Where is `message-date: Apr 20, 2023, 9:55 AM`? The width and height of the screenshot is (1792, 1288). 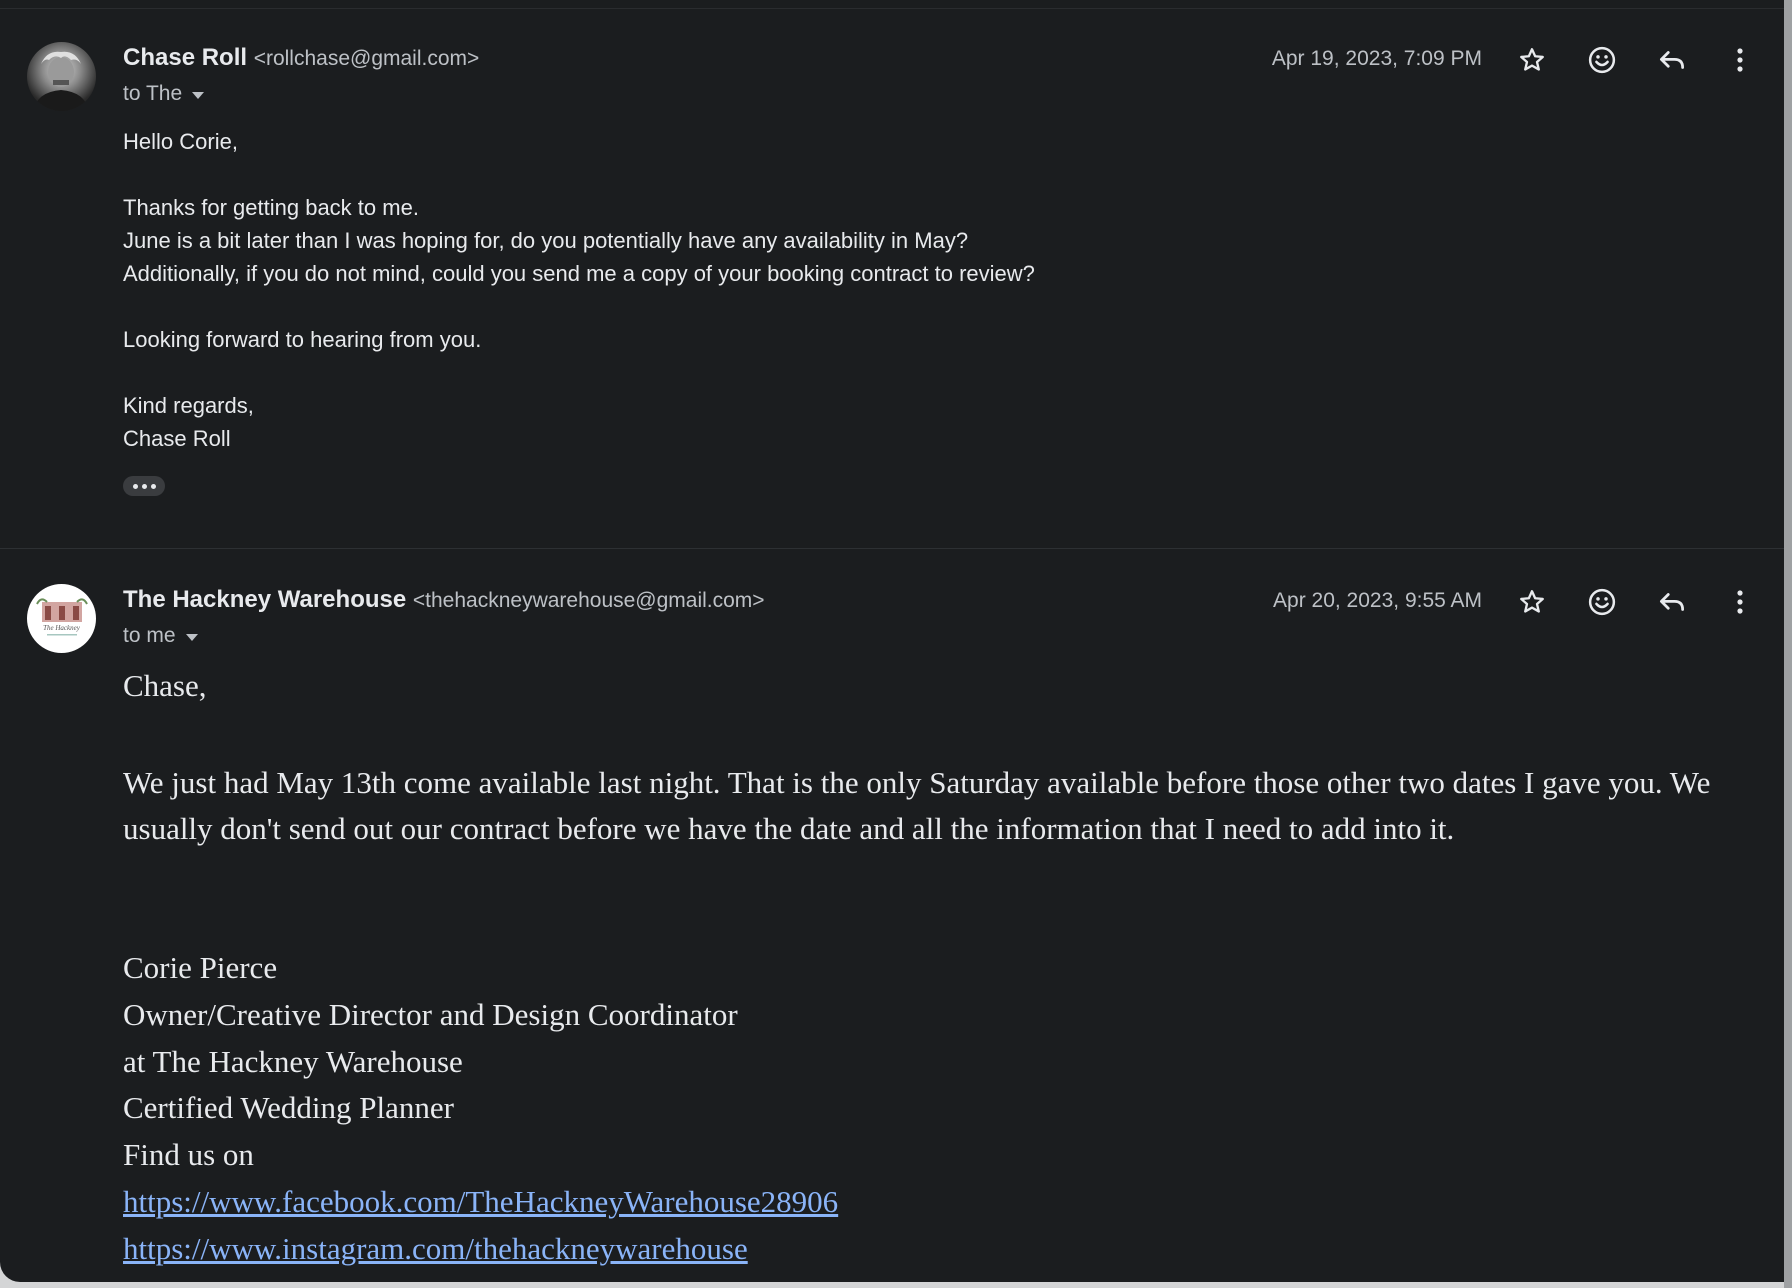 message-date: Apr 20, 2023, 9:55 AM is located at coordinates (1377, 600).